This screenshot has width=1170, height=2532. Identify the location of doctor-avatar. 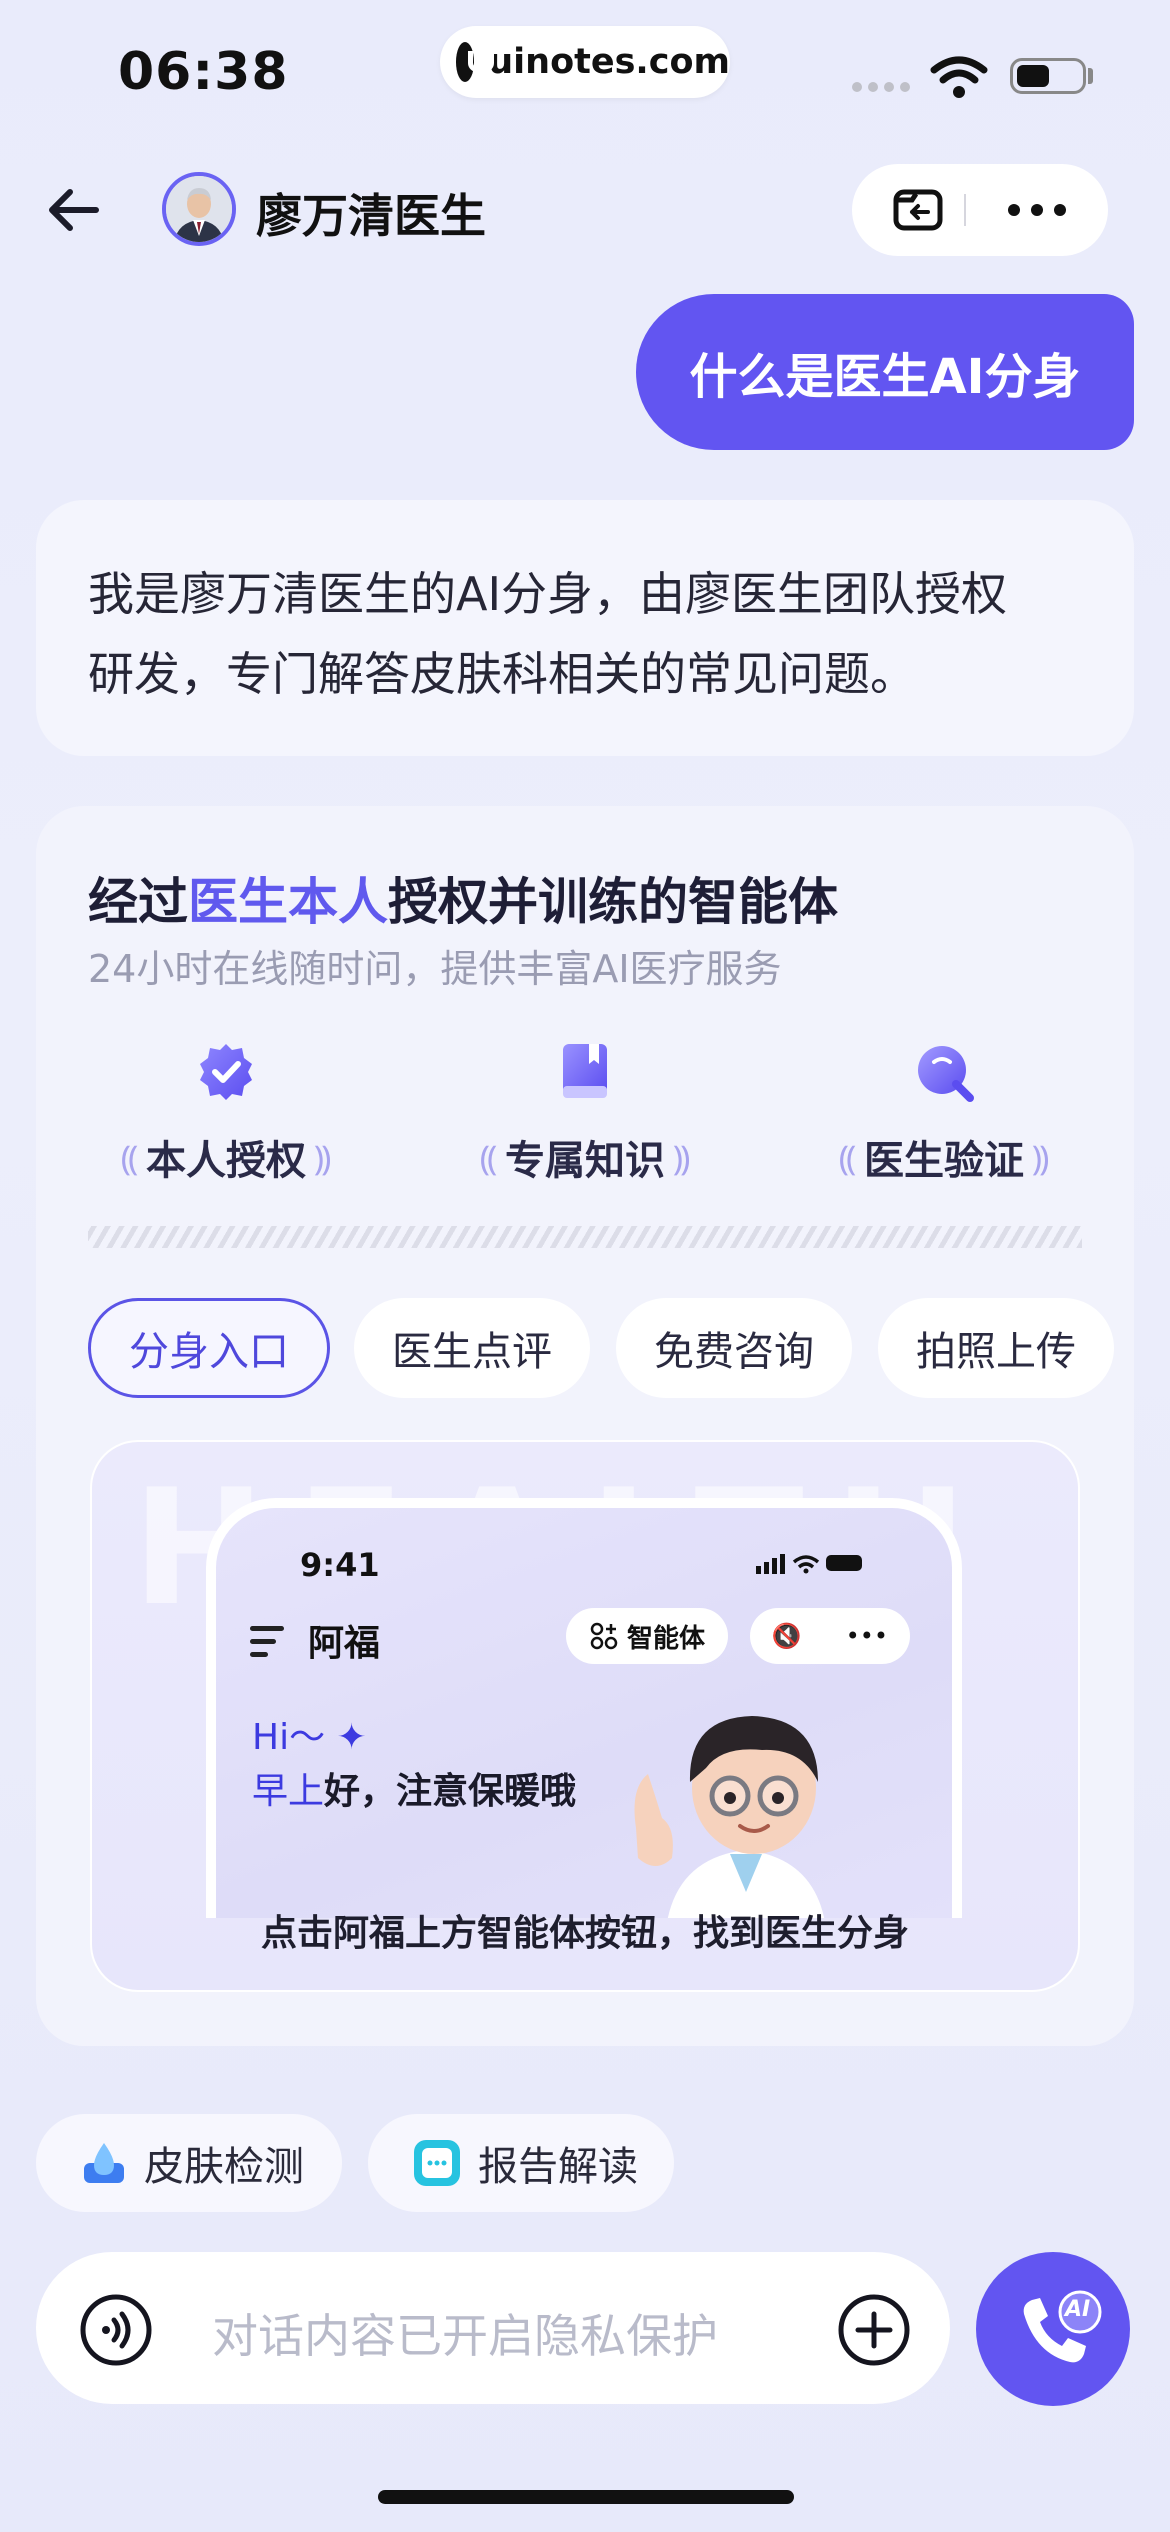
(199, 209).